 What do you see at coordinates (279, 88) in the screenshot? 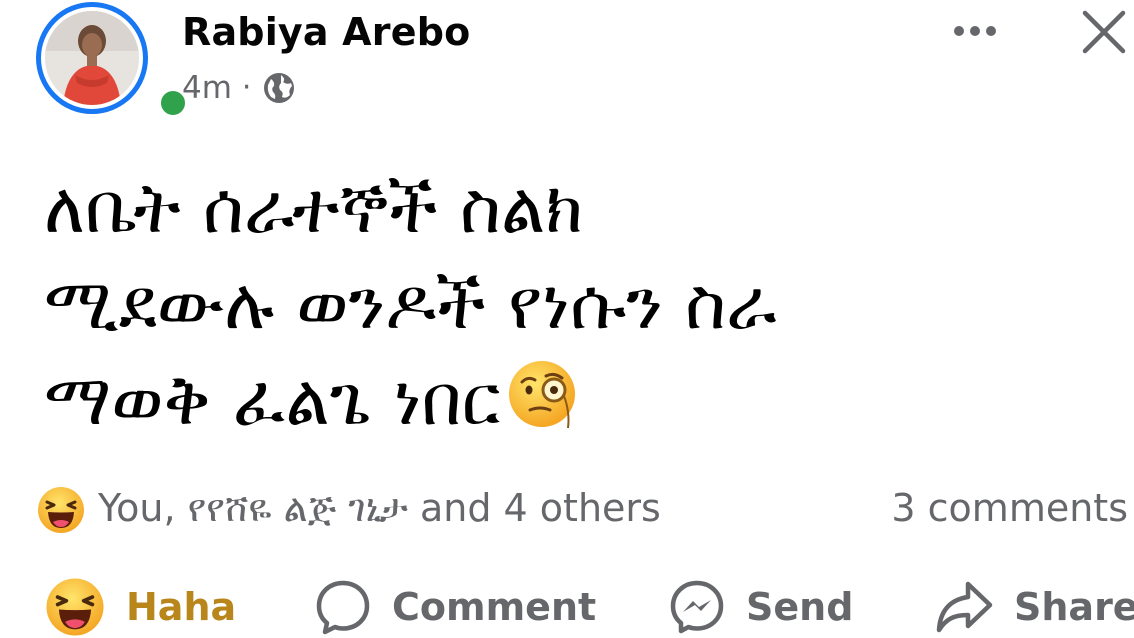
I see `globe-icon` at bounding box center [279, 88].